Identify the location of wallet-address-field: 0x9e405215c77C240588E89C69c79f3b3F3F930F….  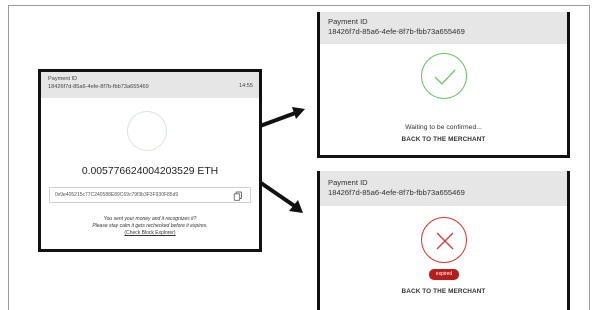
(150, 195).